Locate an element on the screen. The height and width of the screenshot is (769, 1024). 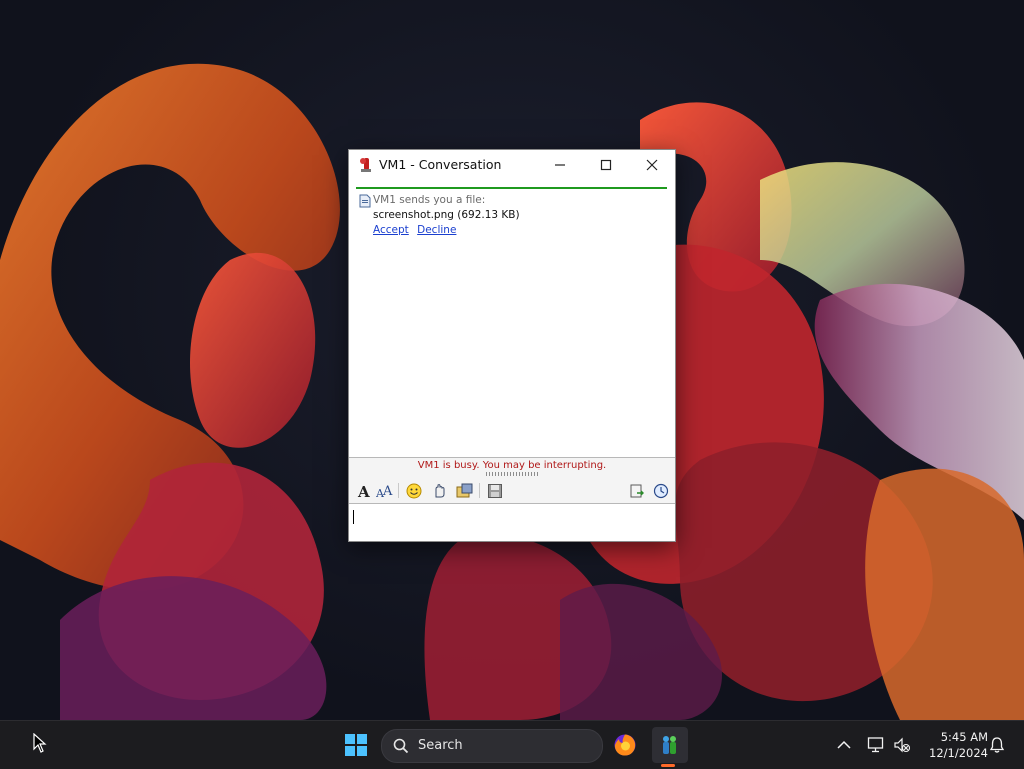
resize-grip is located at coordinates (512, 474).